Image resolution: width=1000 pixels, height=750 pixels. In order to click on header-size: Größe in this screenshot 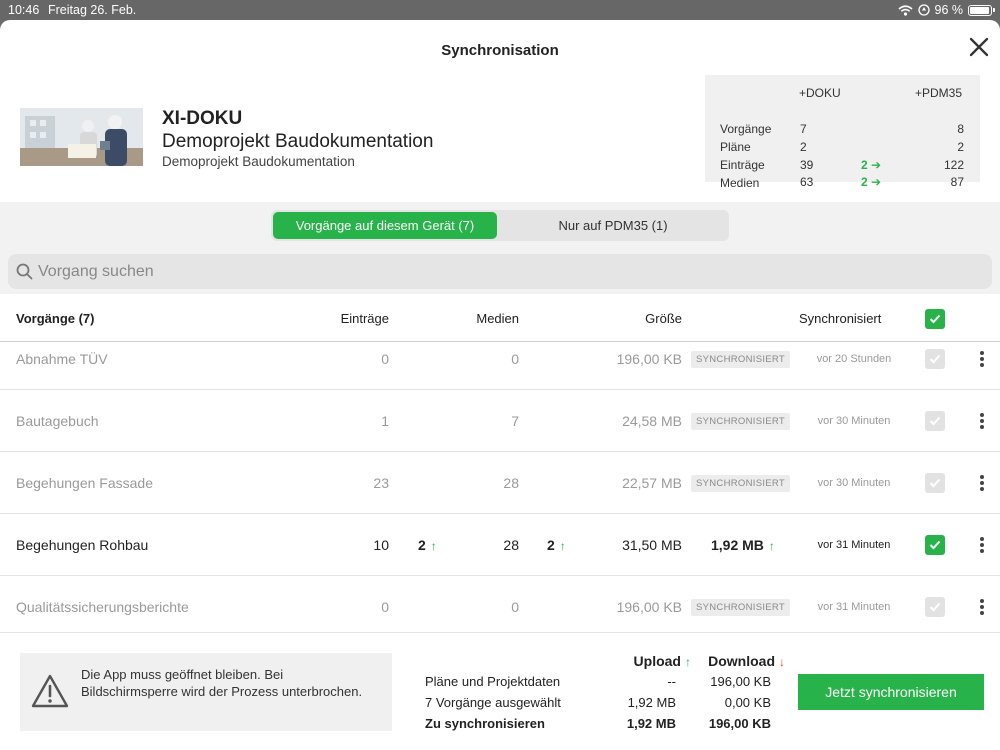, I will do `click(663, 318)`.